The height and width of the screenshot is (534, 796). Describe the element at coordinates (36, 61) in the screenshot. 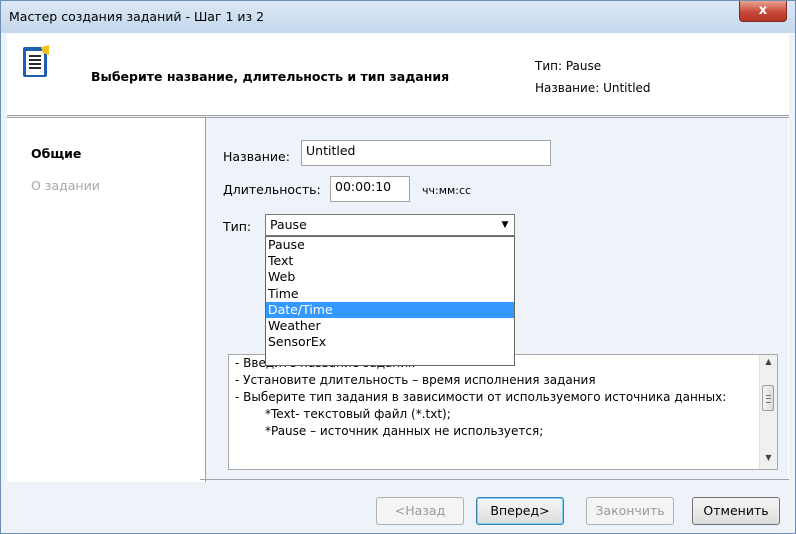

I see `wizard-task-icon` at that location.